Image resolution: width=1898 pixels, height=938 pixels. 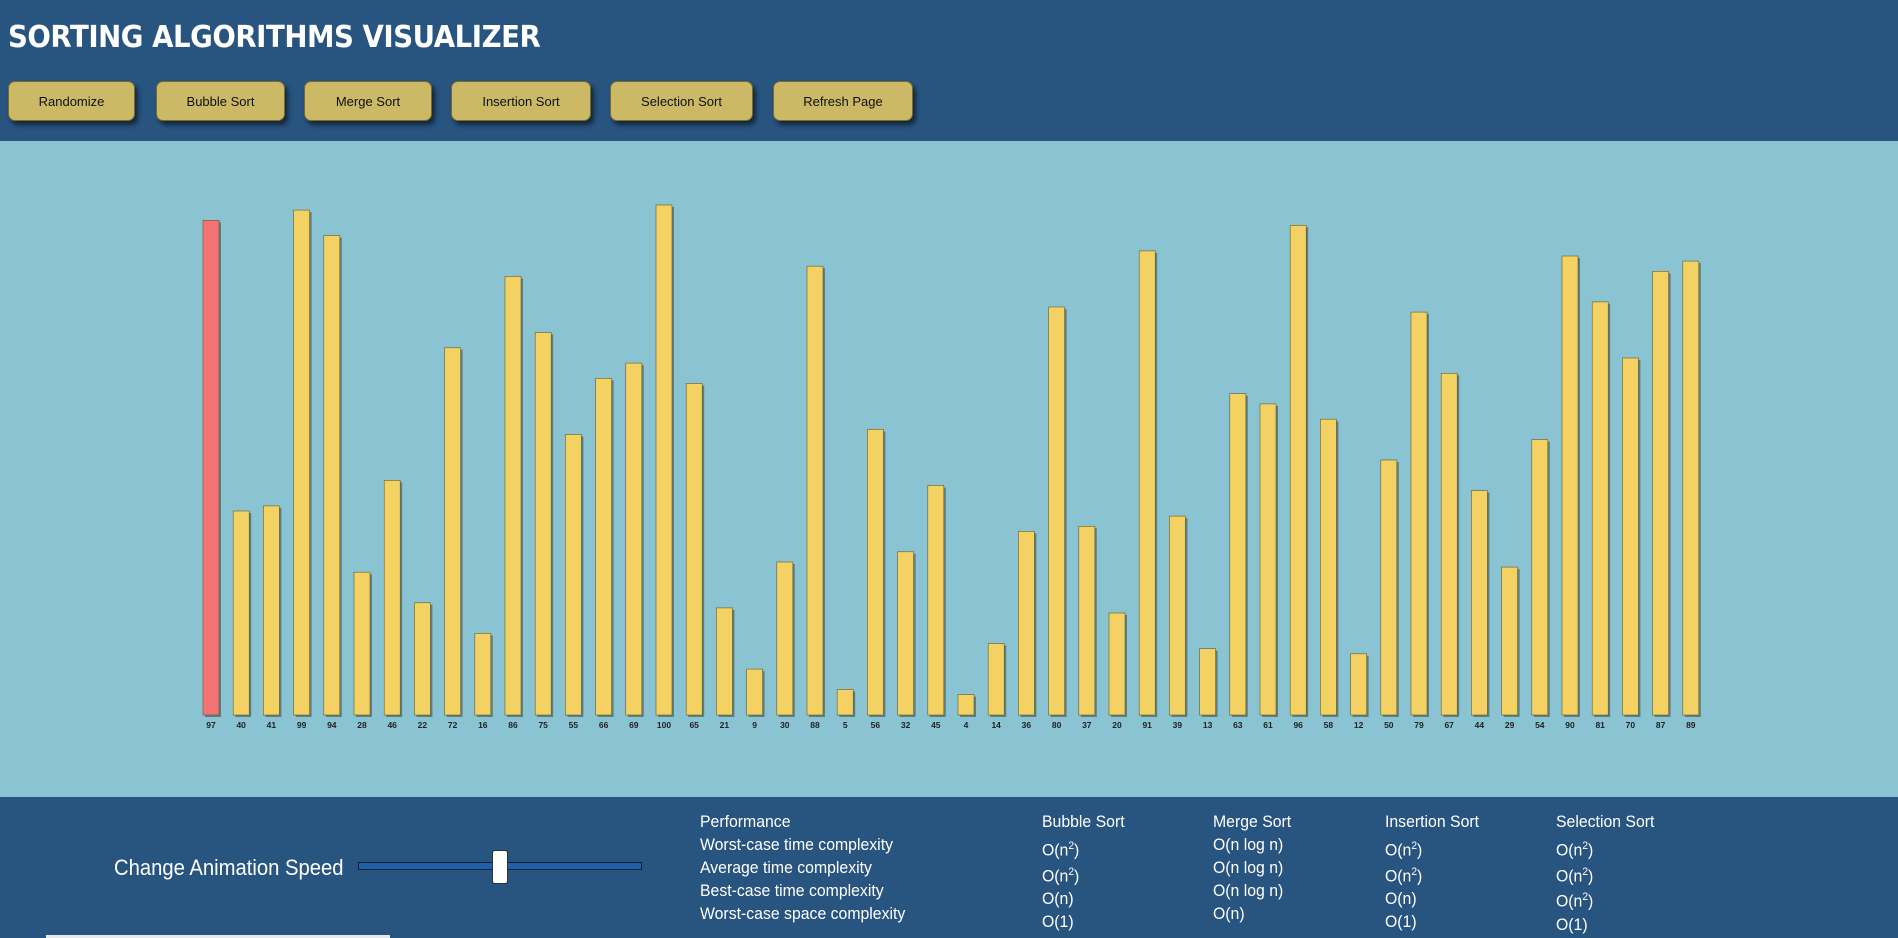 I want to click on bar-label-0: 97, so click(x=211, y=725).